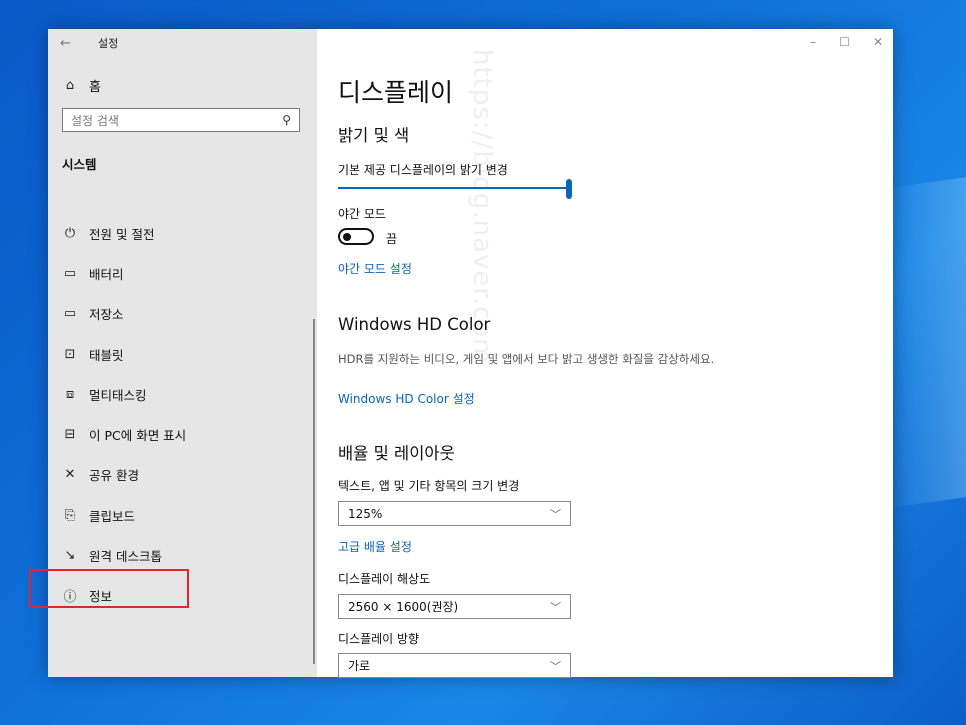 The width and height of the screenshot is (966, 725). I want to click on project-icon: ⊟, so click(70, 435).